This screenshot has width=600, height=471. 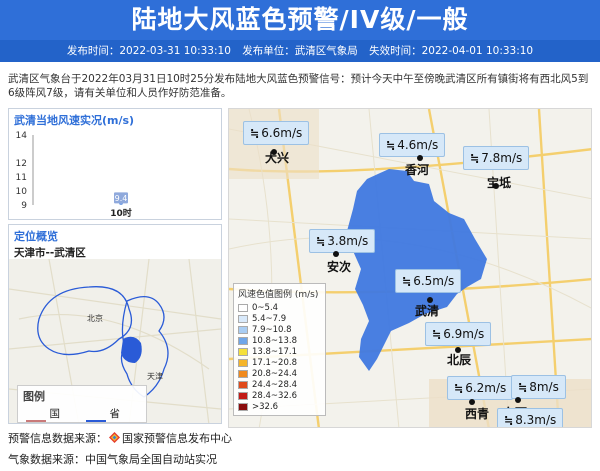 What do you see at coordinates (34, 396) in the screenshot?
I see `legend-title: 图例` at bounding box center [34, 396].